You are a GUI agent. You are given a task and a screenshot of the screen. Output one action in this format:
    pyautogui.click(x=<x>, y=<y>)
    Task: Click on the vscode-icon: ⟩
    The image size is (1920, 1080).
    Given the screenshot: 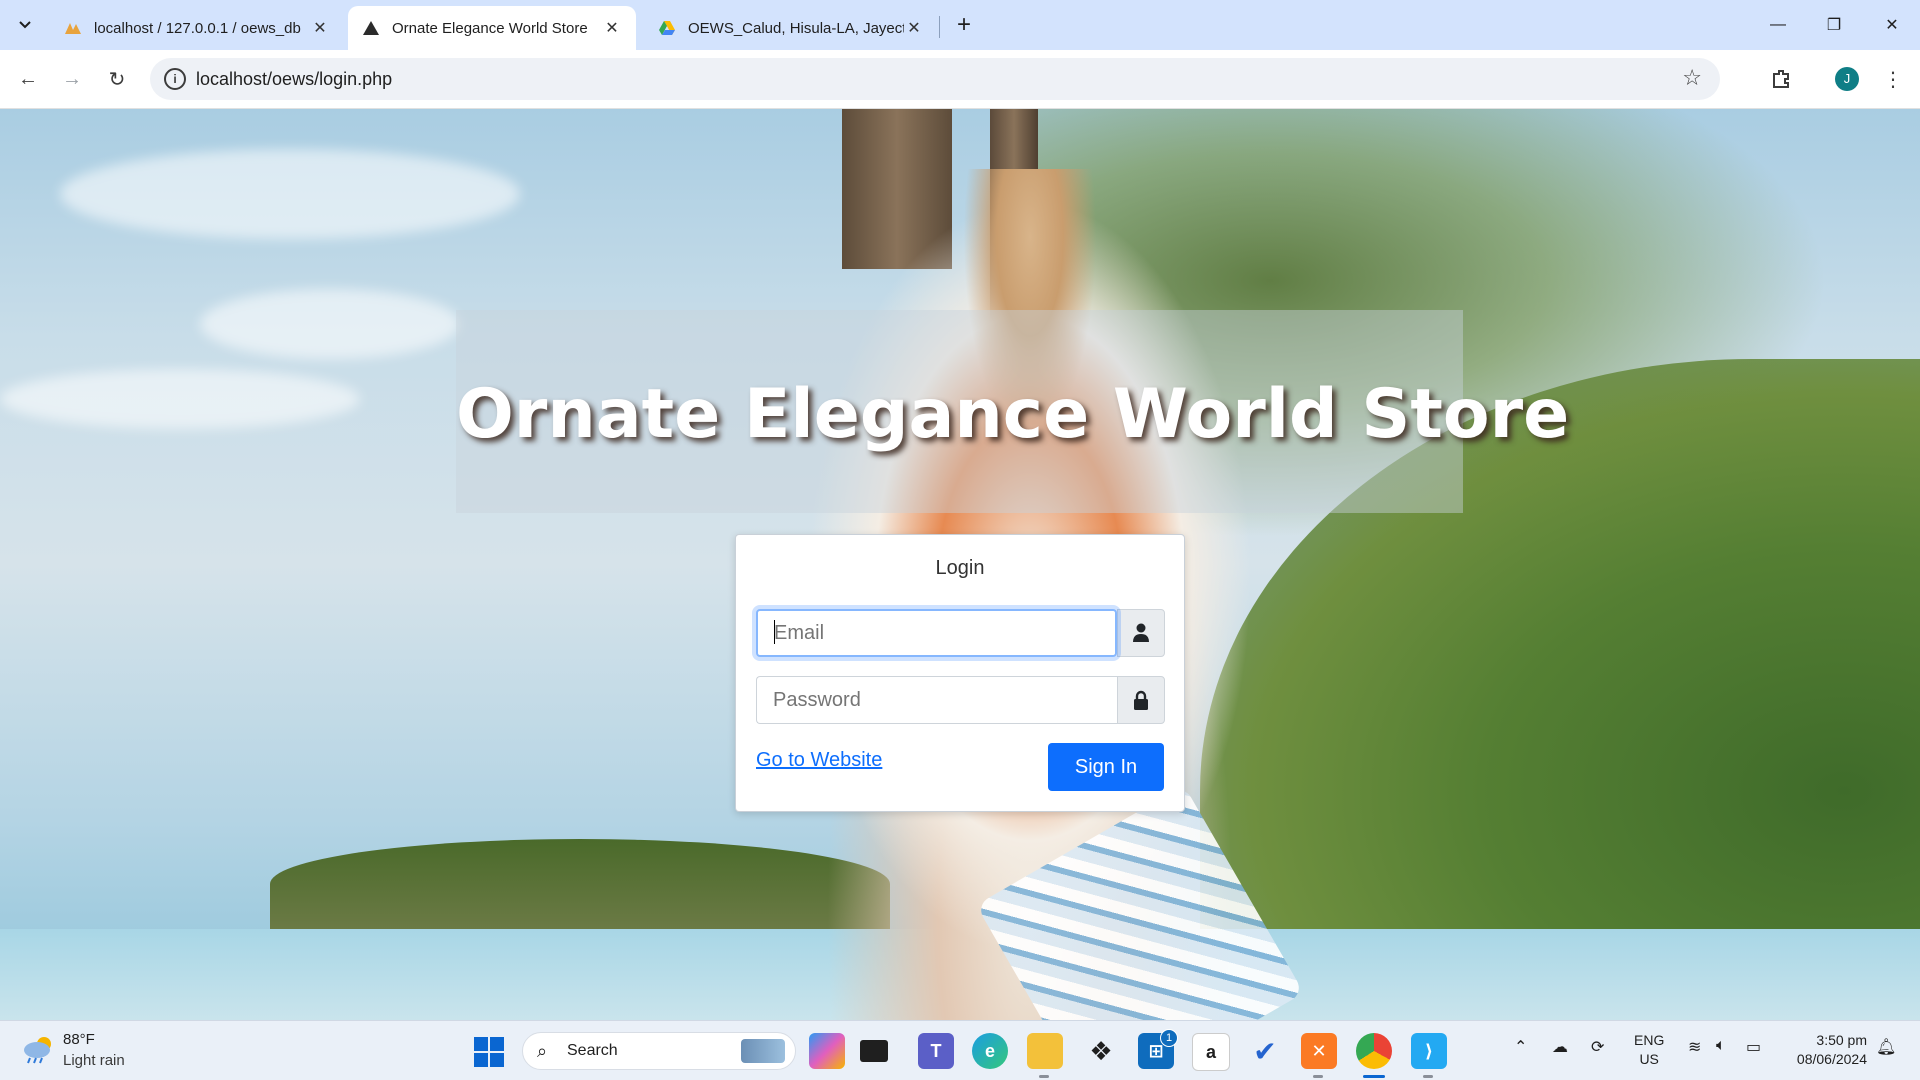 What is the action you would take?
    pyautogui.click(x=1429, y=1051)
    